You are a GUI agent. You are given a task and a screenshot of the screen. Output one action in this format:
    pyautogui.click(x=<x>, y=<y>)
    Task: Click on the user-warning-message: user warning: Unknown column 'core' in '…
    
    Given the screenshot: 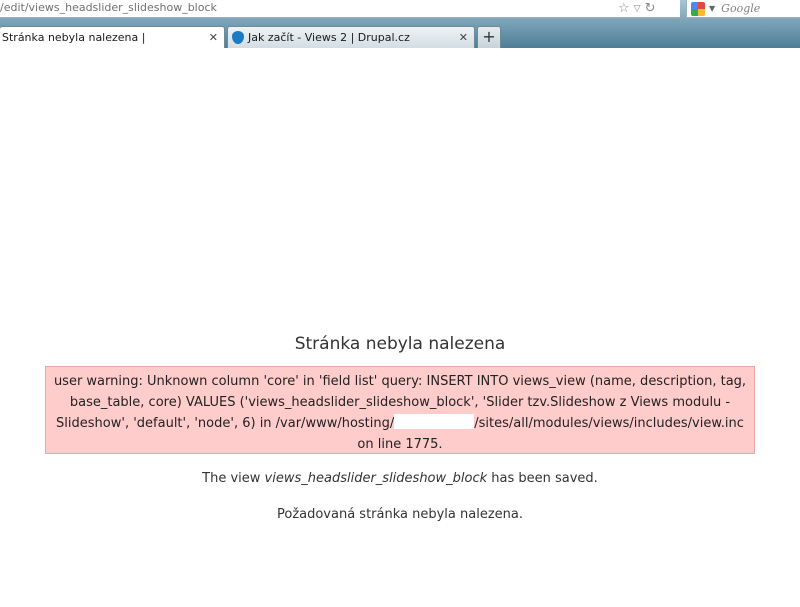 What is the action you would take?
    pyautogui.click(x=400, y=410)
    